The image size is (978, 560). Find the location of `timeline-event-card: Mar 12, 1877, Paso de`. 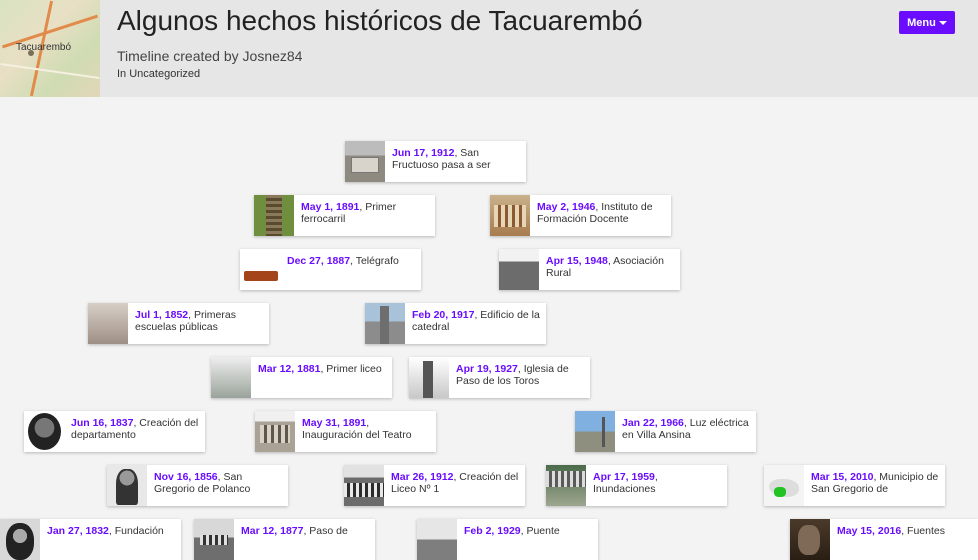

timeline-event-card: Mar 12, 1877, Paso de is located at coordinates (284, 539).